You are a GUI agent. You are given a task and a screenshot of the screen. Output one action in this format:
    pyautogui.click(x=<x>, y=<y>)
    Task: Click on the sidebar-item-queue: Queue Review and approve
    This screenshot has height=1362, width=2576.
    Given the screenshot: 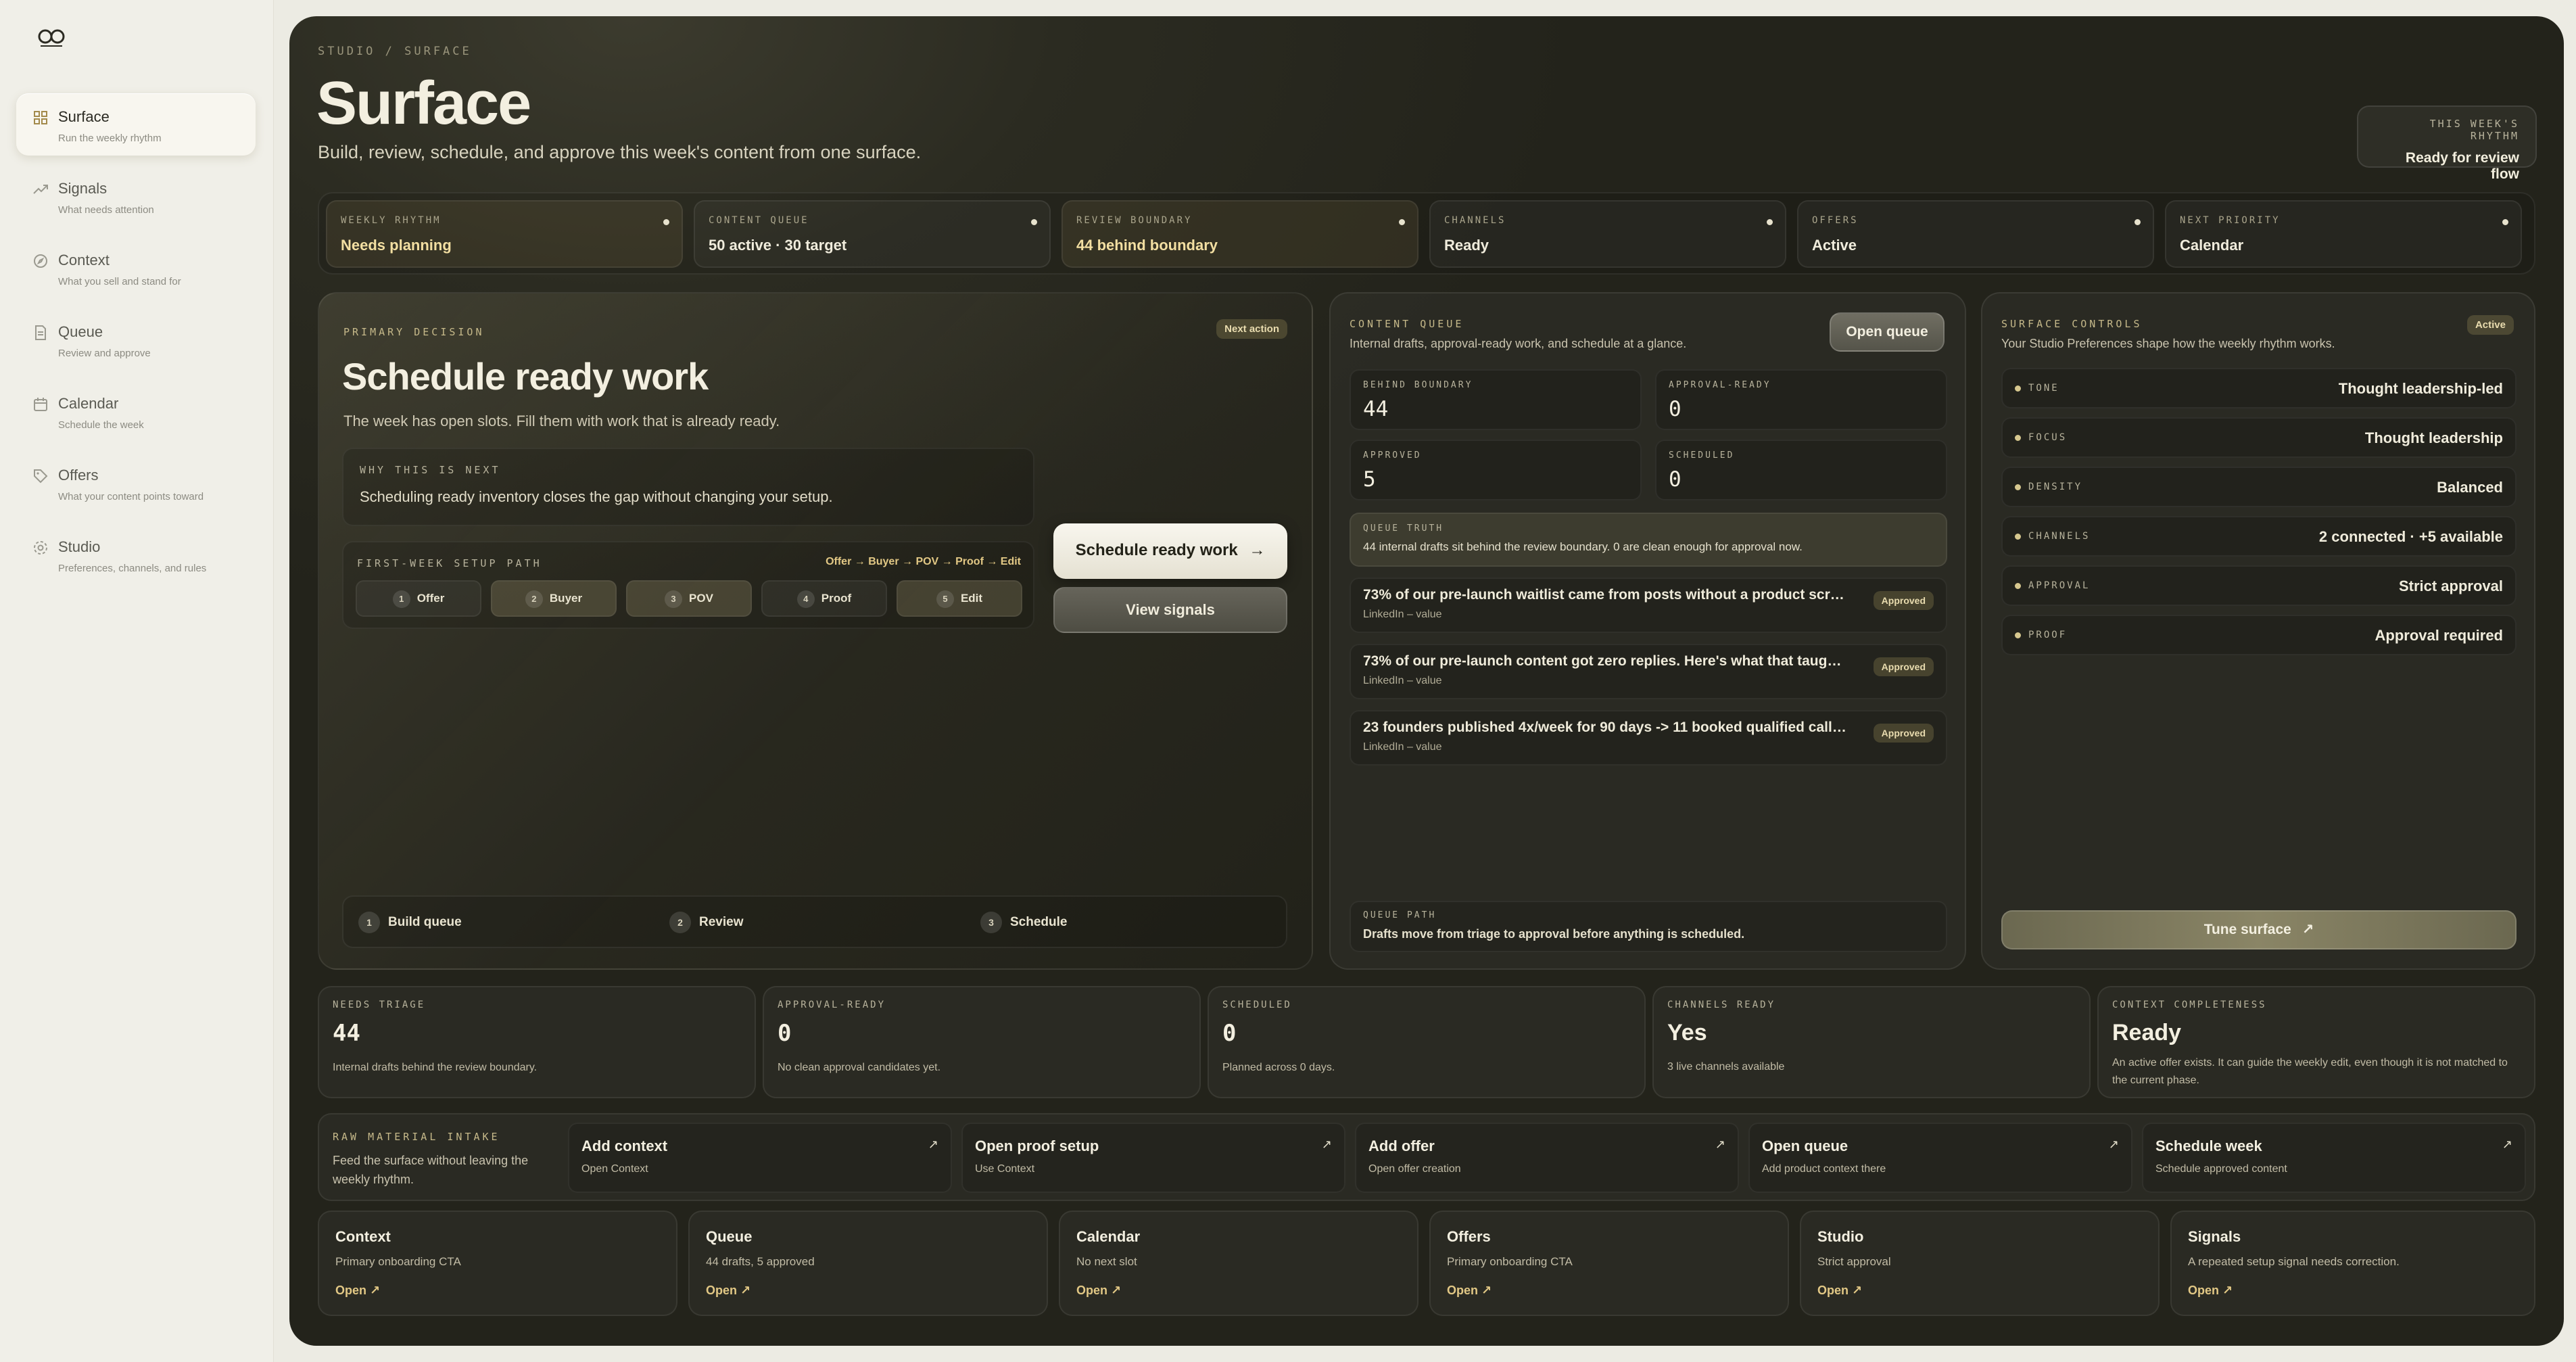 What is the action you would take?
    pyautogui.click(x=136, y=339)
    